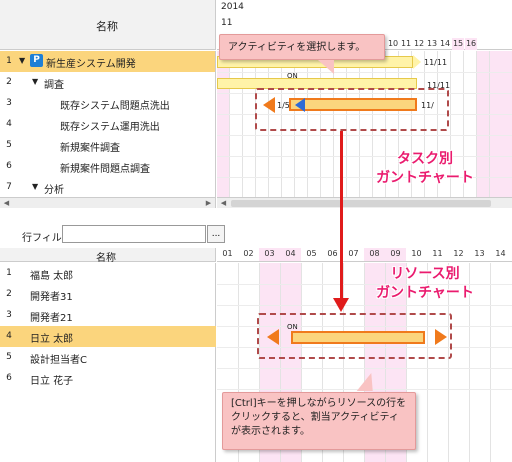  I want to click on row-label: 福島 太郎, so click(52, 276).